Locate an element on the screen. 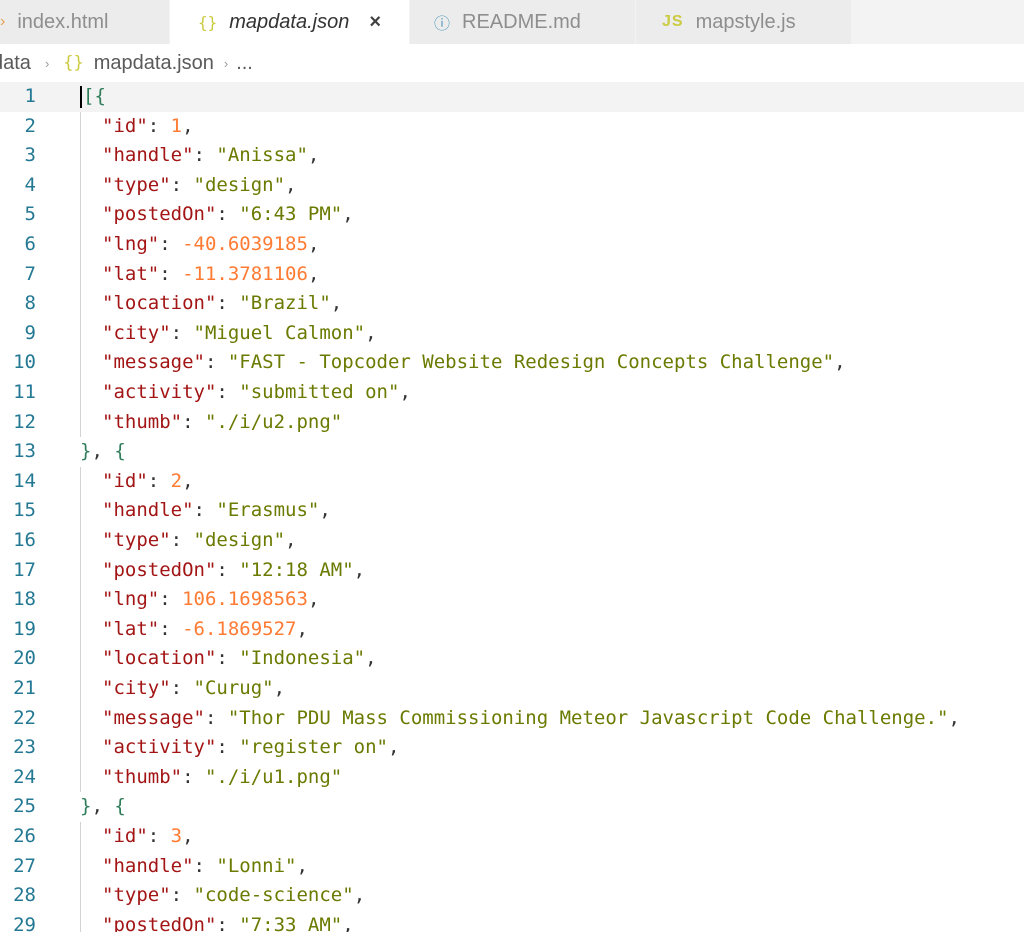 The width and height of the screenshot is (1024, 932). tab-index-html: › index.html is located at coordinates (85, 22).